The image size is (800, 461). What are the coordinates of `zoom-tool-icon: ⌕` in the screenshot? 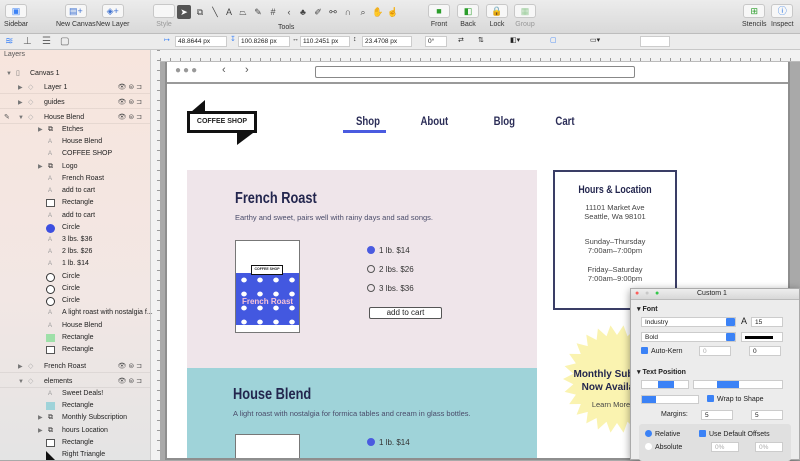 It's located at (363, 12).